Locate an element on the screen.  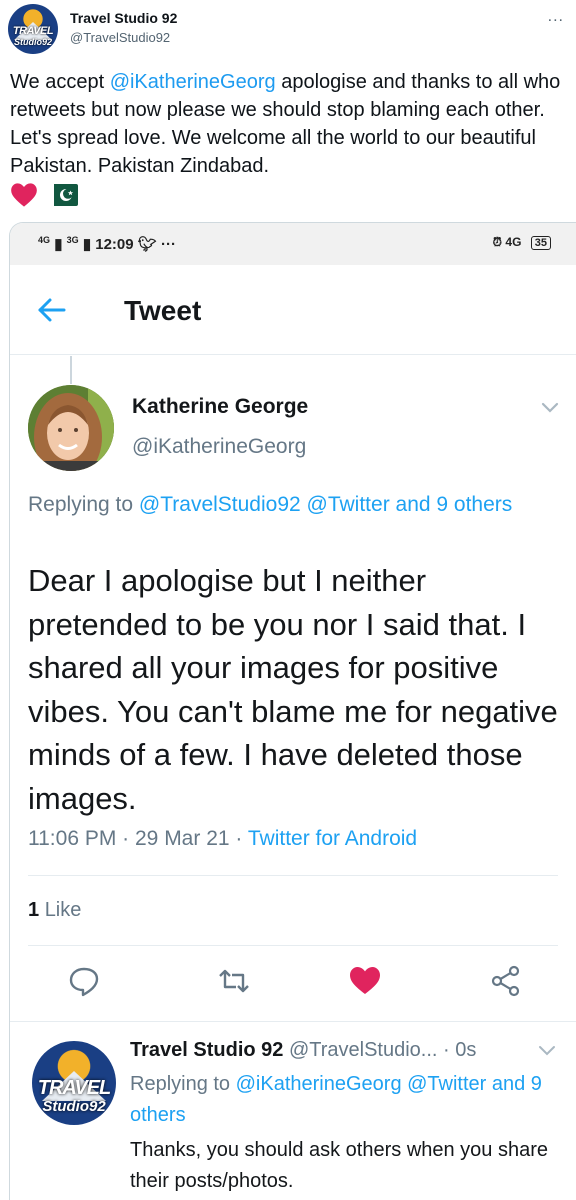
pakistan-flag-icon is located at coordinates (62, 195).